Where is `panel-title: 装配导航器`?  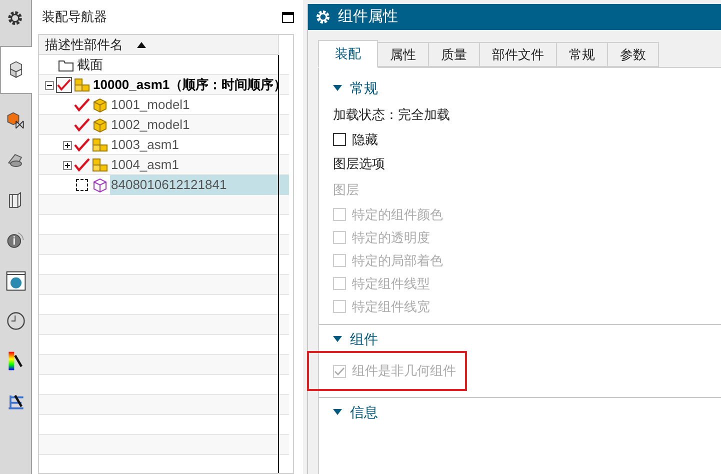
panel-title: 装配导航器 is located at coordinates (74, 17).